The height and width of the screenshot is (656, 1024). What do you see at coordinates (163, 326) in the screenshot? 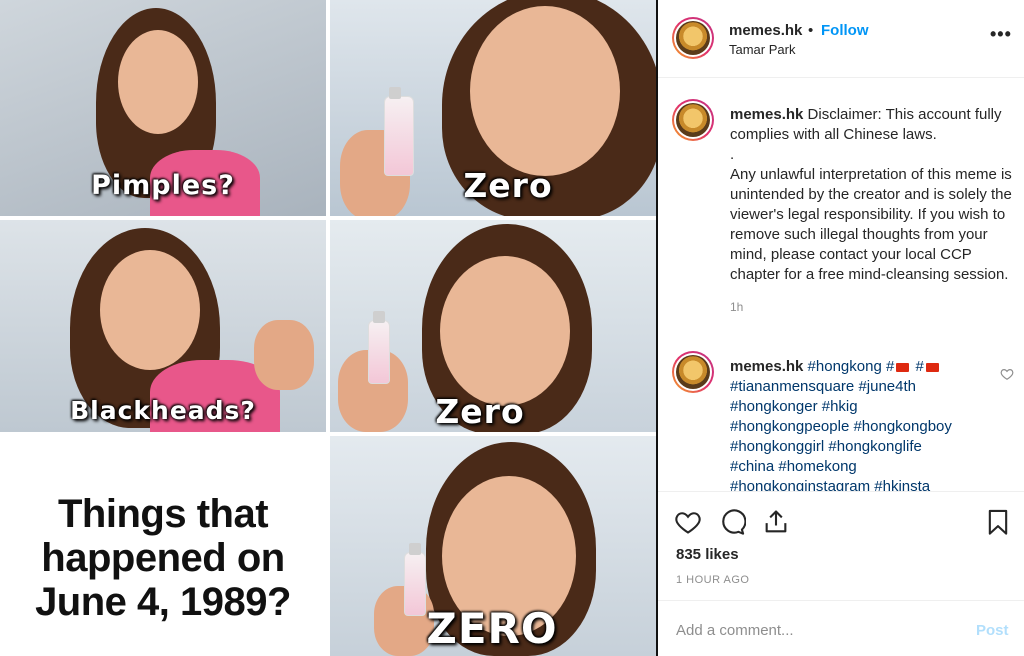
I see `meme-panel-blackheads: Blackheads?` at bounding box center [163, 326].